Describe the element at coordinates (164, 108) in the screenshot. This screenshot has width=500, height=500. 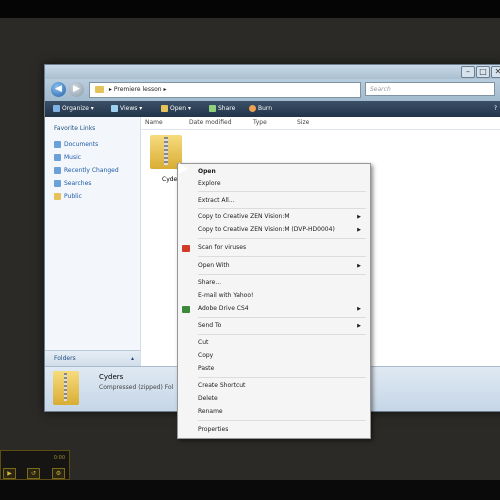
I see `open-icon` at that location.